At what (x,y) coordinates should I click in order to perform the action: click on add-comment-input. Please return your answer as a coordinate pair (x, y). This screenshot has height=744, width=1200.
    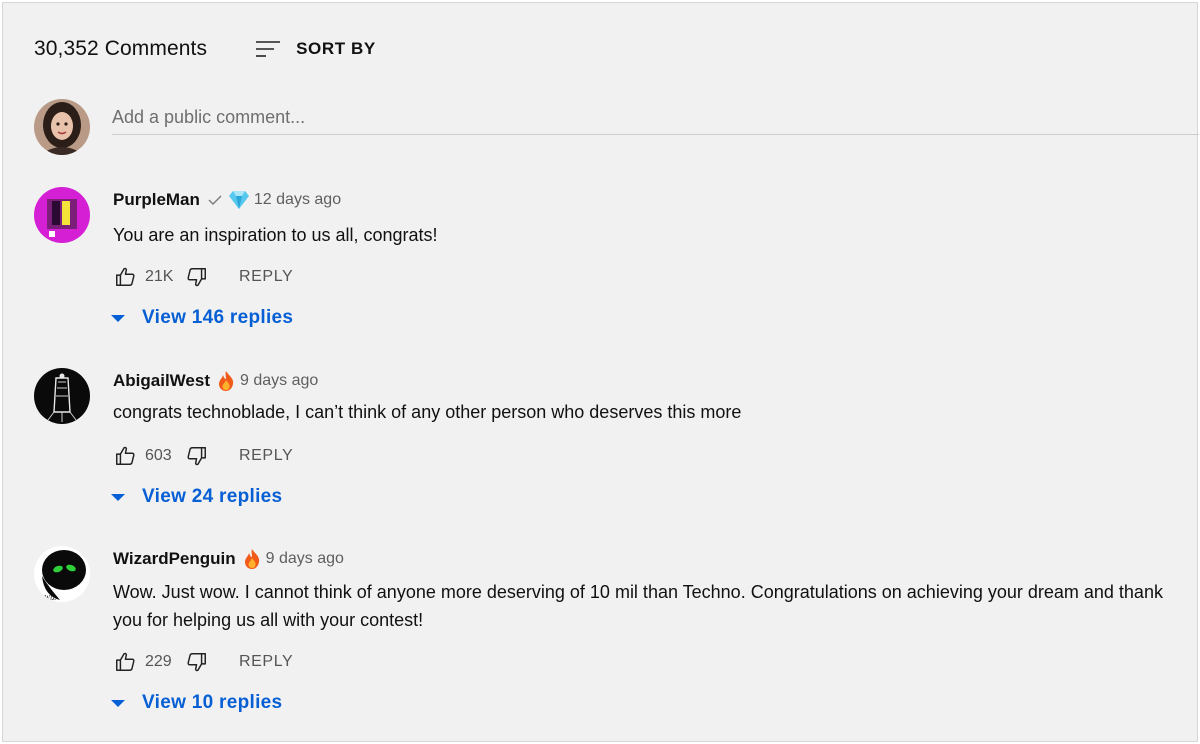
    Looking at the image, I should click on (655, 118).